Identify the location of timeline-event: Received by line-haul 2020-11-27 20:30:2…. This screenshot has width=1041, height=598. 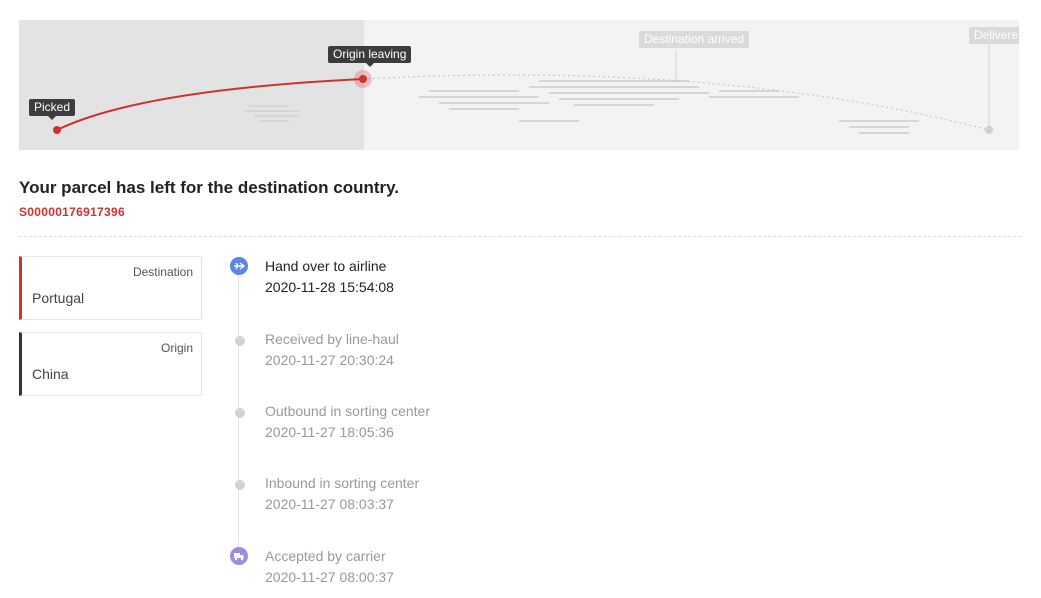
(430, 356).